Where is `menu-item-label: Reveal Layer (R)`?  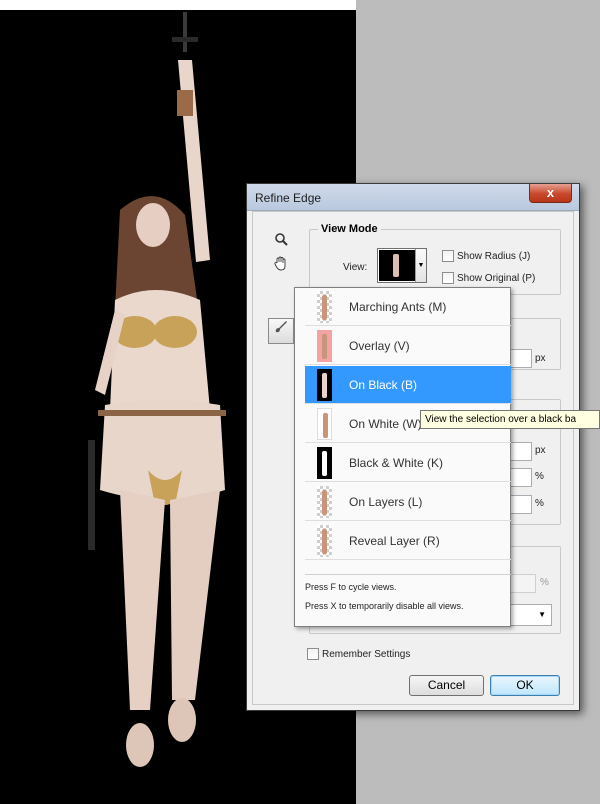 menu-item-label: Reveal Layer (R) is located at coordinates (394, 541).